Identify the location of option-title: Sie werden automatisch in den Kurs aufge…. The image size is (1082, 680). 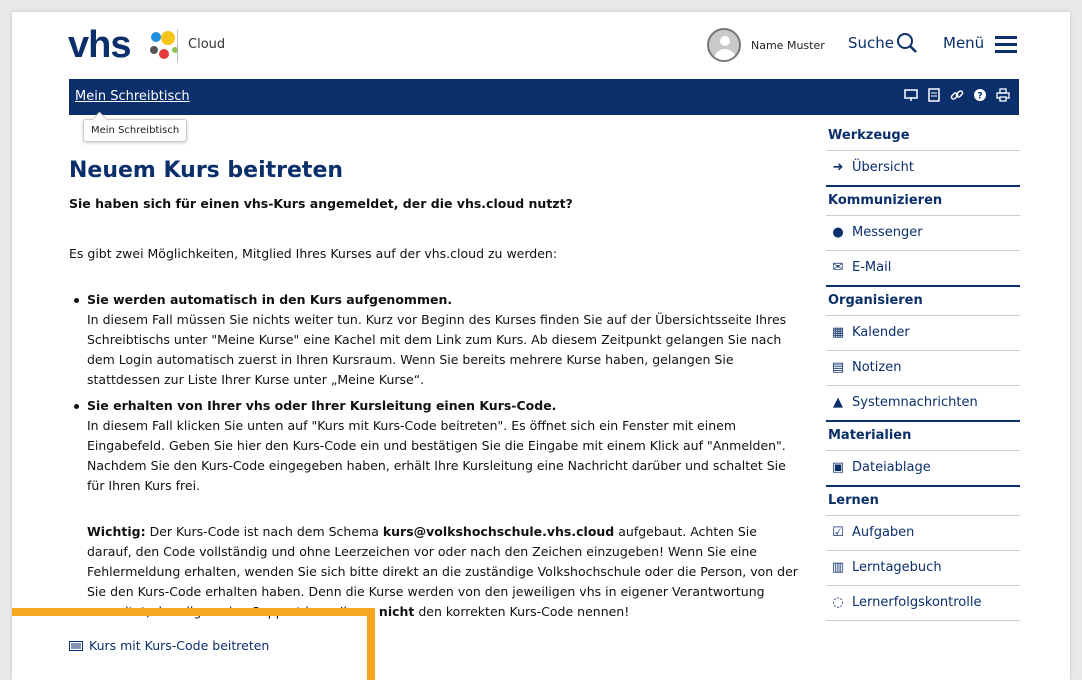
(270, 299).